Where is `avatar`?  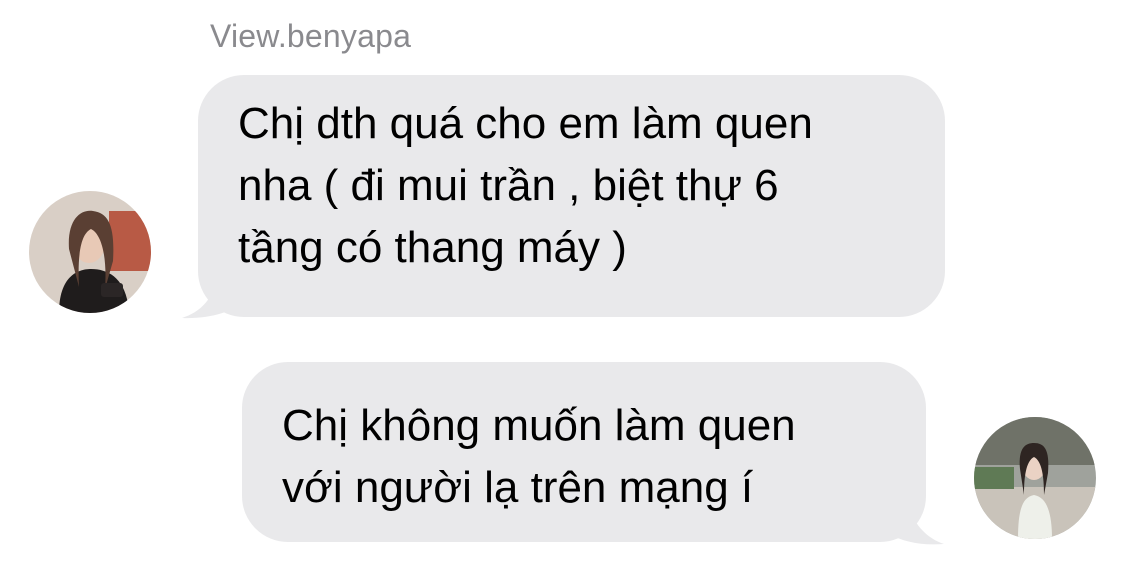
avatar is located at coordinates (1035, 478).